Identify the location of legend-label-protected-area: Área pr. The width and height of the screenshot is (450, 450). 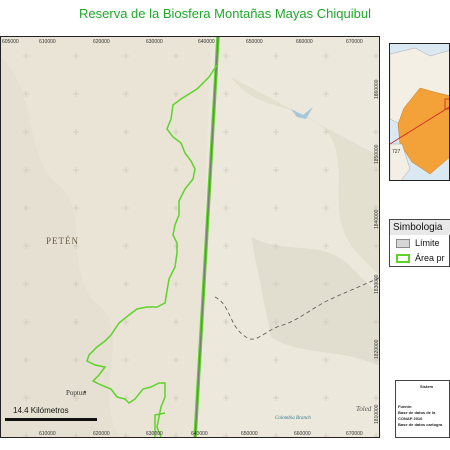
(430, 258).